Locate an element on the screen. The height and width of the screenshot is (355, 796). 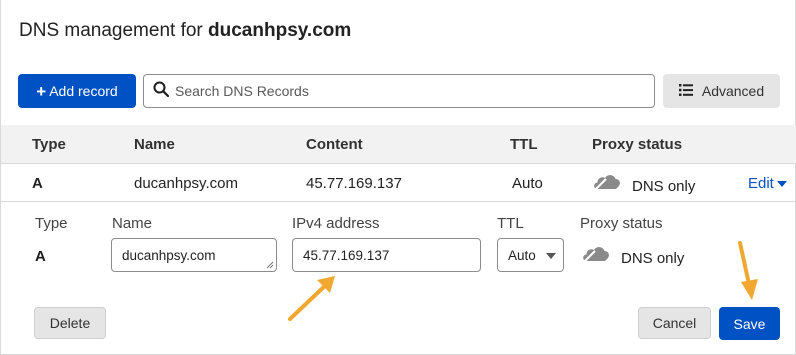
page-title-domain: ducanhpsy.com is located at coordinates (280, 30).